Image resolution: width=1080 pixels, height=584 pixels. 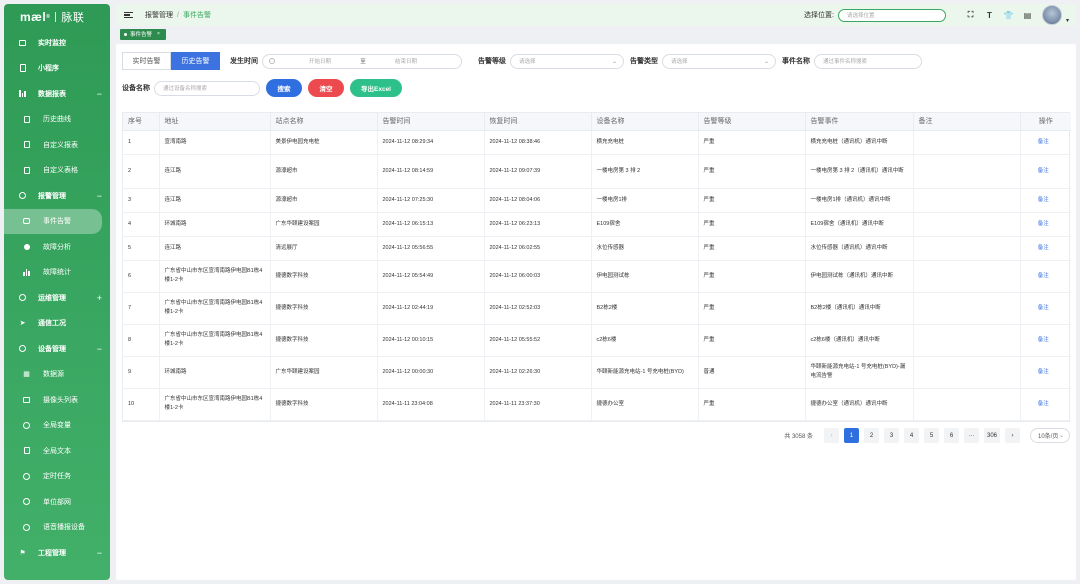 I want to click on table-cell: 2024-11-12 00:00:30, so click(x=431, y=372).